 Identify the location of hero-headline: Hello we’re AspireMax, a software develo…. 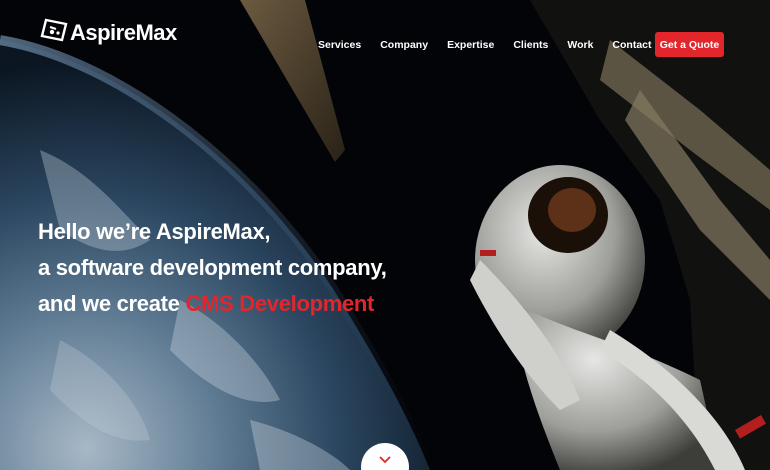
(212, 268).